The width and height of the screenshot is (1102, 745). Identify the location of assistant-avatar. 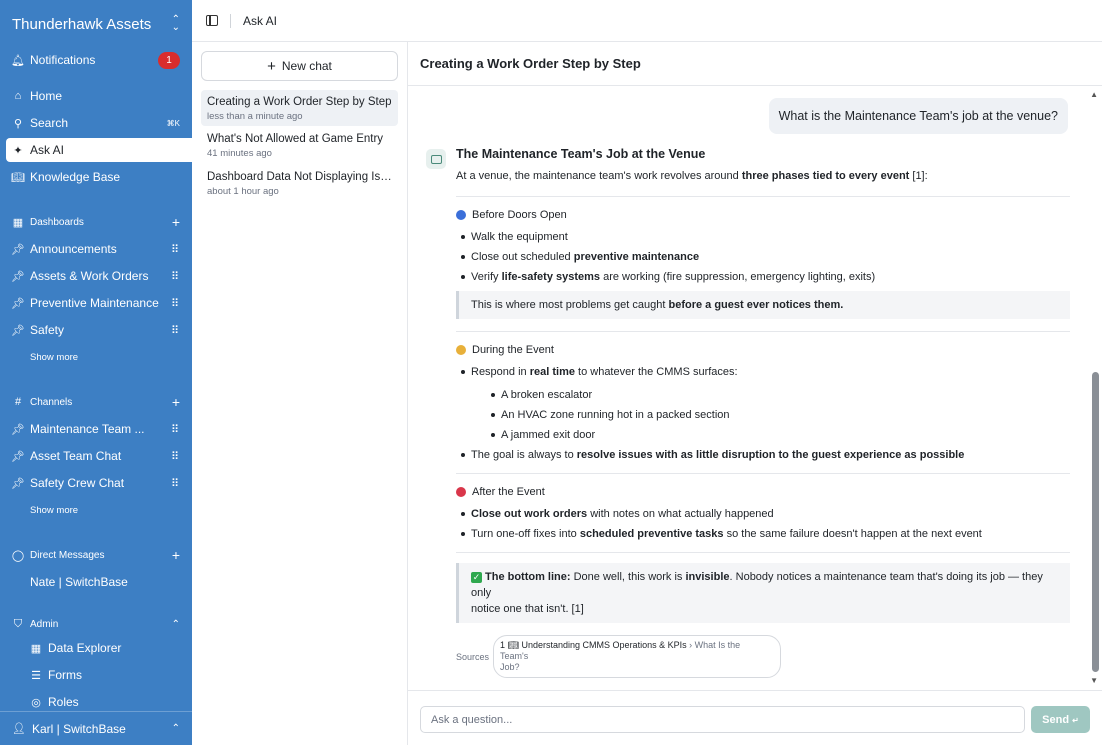
(436, 159).